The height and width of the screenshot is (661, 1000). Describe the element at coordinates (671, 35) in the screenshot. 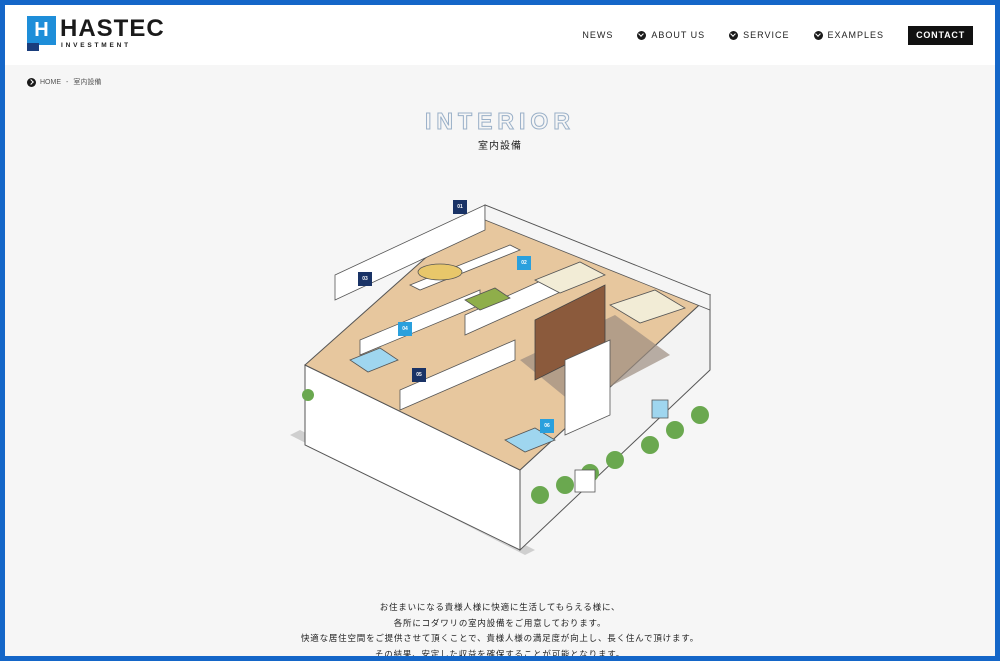

I see `nav-about-us: ABOUT US` at that location.